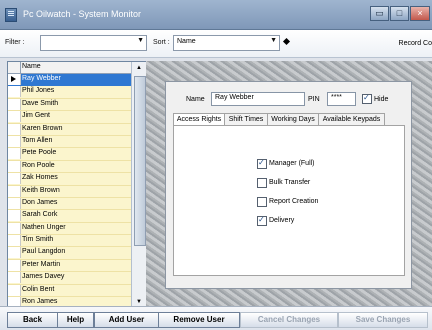  I want to click on list-item-label: Zak Homes, so click(40, 178).